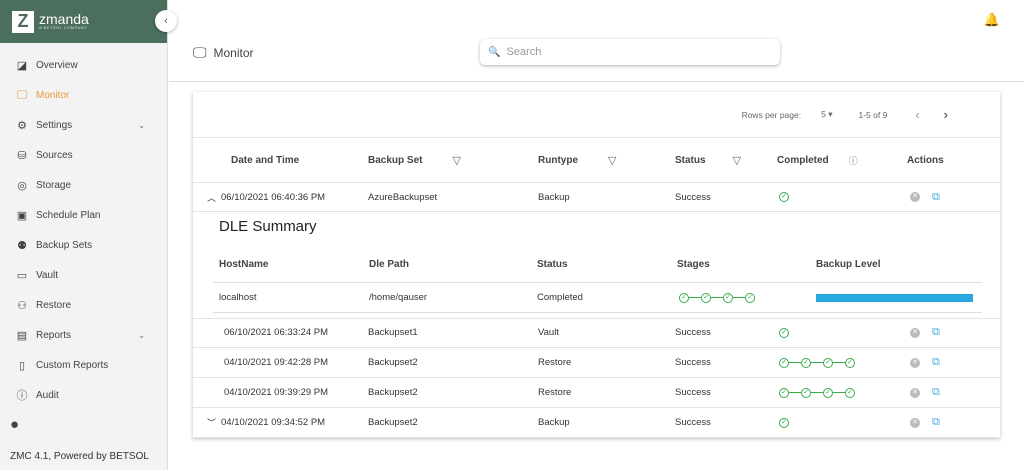  What do you see at coordinates (83, 185) in the screenshot?
I see `sidebar-item-storage: ◎ Storage` at bounding box center [83, 185].